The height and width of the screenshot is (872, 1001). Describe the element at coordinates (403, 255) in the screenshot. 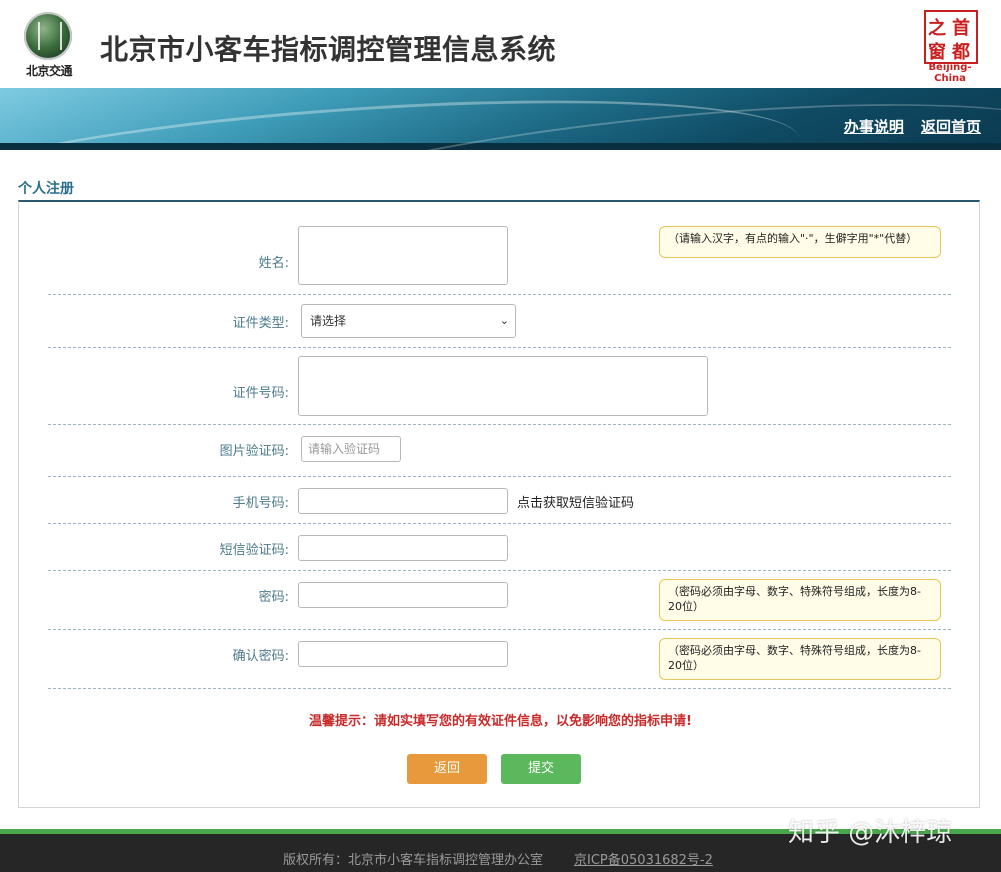

I see `name-input` at that location.